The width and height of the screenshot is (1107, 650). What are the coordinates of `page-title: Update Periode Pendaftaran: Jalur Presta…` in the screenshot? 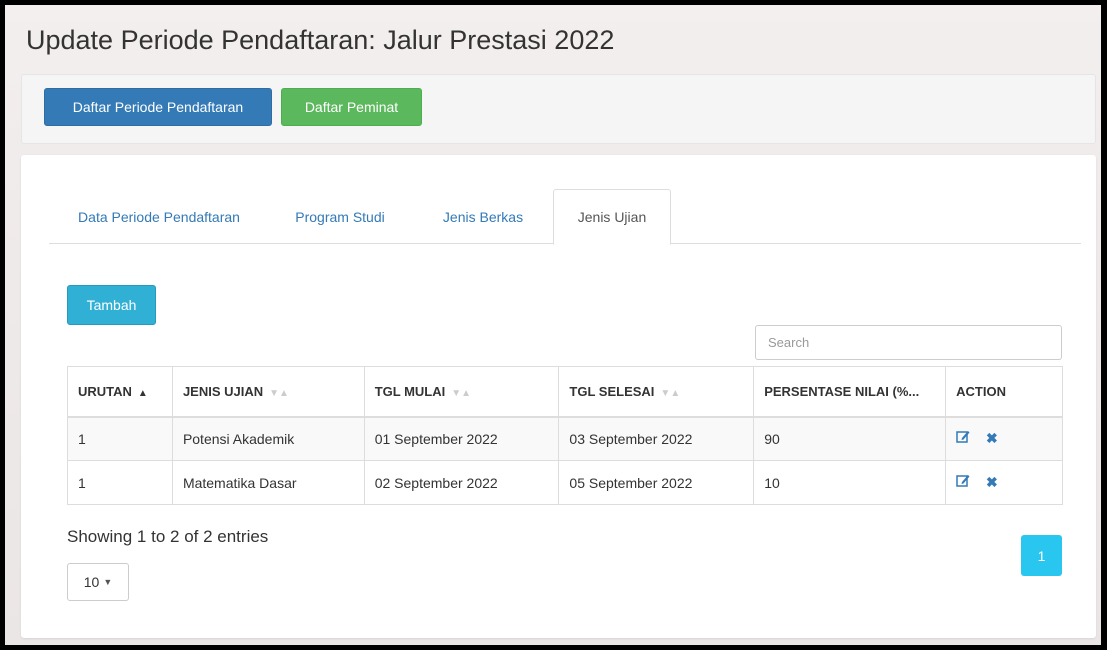 It's located at (320, 40).